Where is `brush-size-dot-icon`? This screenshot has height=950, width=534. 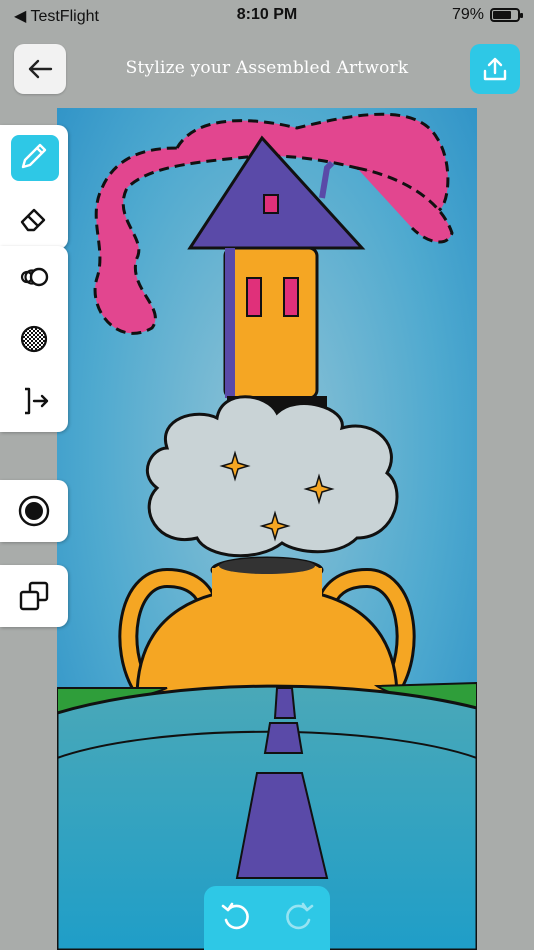
brush-size-dot-icon is located at coordinates (34, 511).